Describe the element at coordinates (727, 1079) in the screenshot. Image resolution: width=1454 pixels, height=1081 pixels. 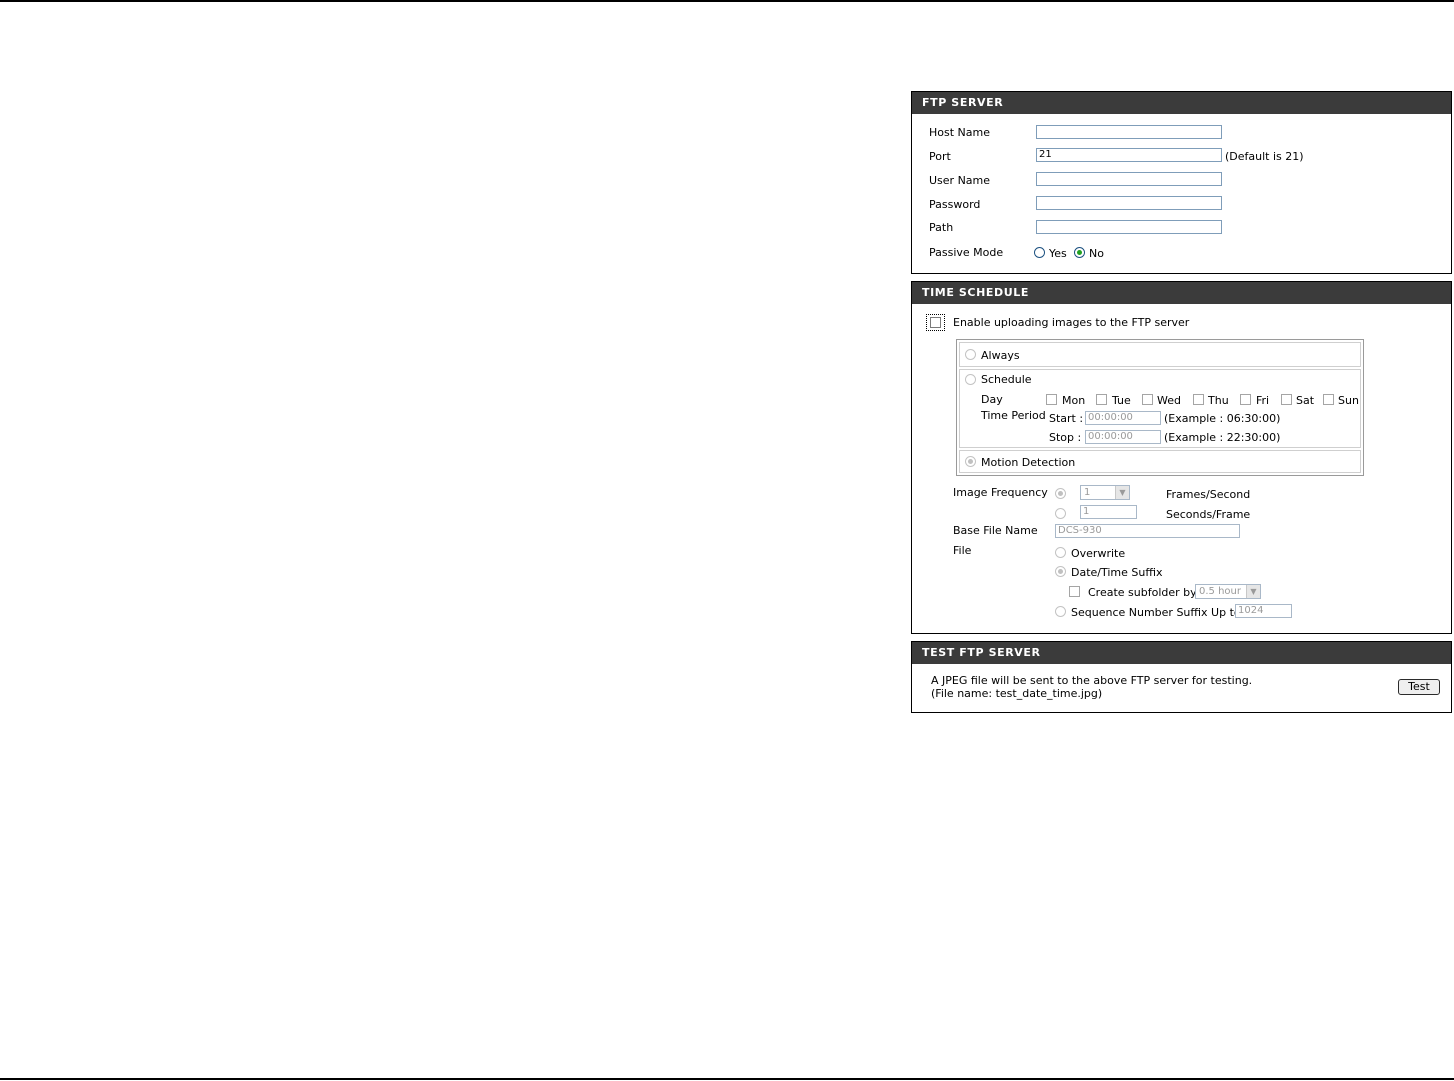
I see `bottom-rule` at that location.